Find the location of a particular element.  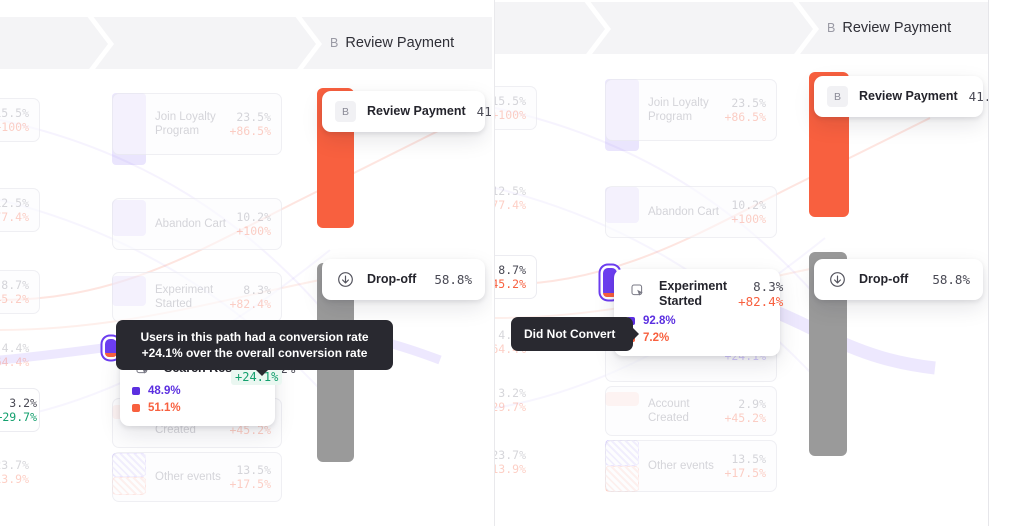

legend-value: 48.9% is located at coordinates (164, 391).